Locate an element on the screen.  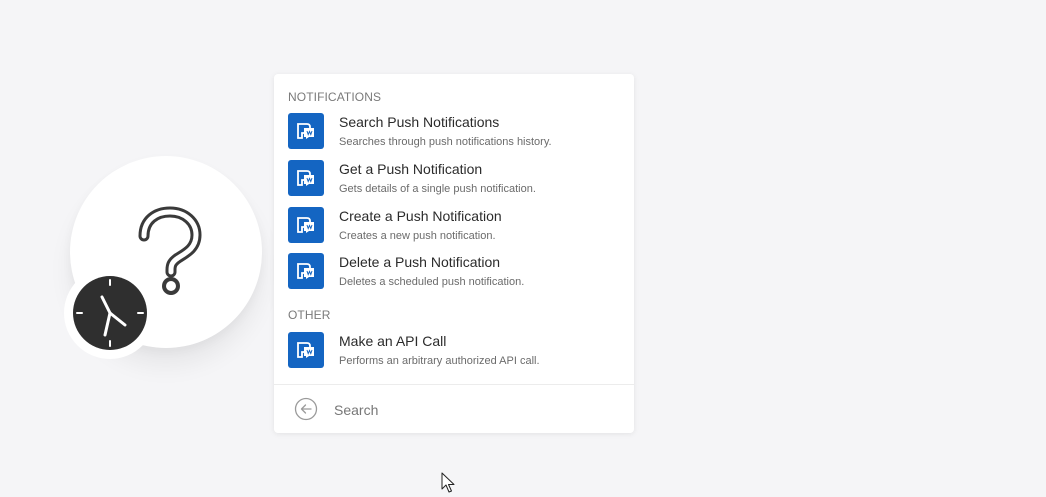
clock-icon is located at coordinates (110, 313).